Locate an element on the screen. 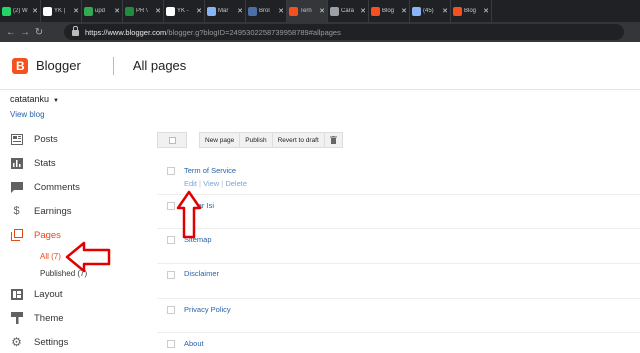 The image size is (640, 353). sidebar-item-pages: Pages is located at coordinates (35, 235).